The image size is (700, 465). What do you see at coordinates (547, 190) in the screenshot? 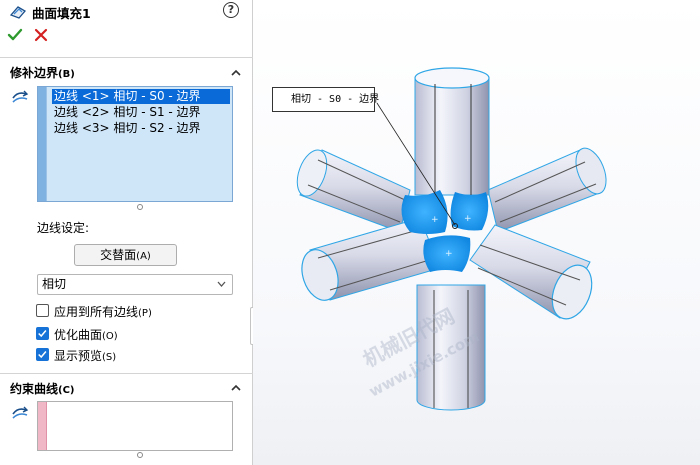
I see `tube-back-right` at bounding box center [547, 190].